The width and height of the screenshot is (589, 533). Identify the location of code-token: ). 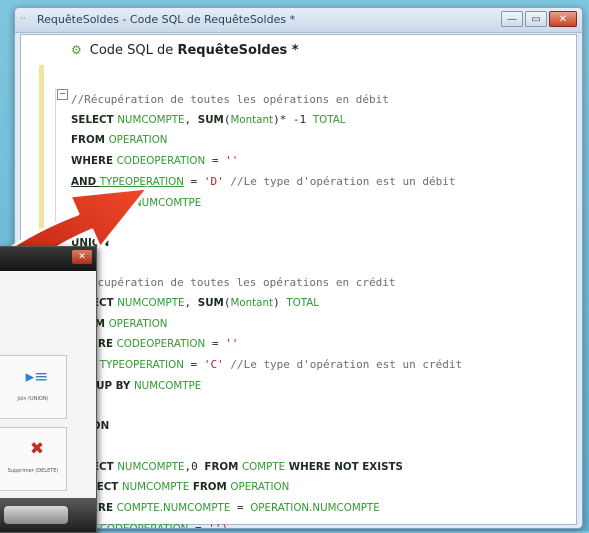
(280, 303).